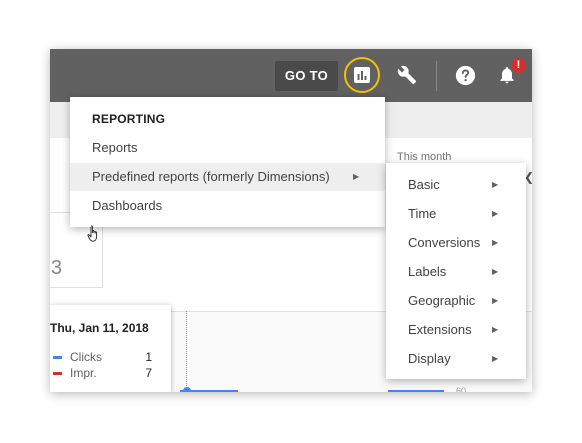 The image size is (582, 443). Describe the element at coordinates (99, 328) in the screenshot. I see `tooltip-date: Thu, Jan 11, 2018` at that location.